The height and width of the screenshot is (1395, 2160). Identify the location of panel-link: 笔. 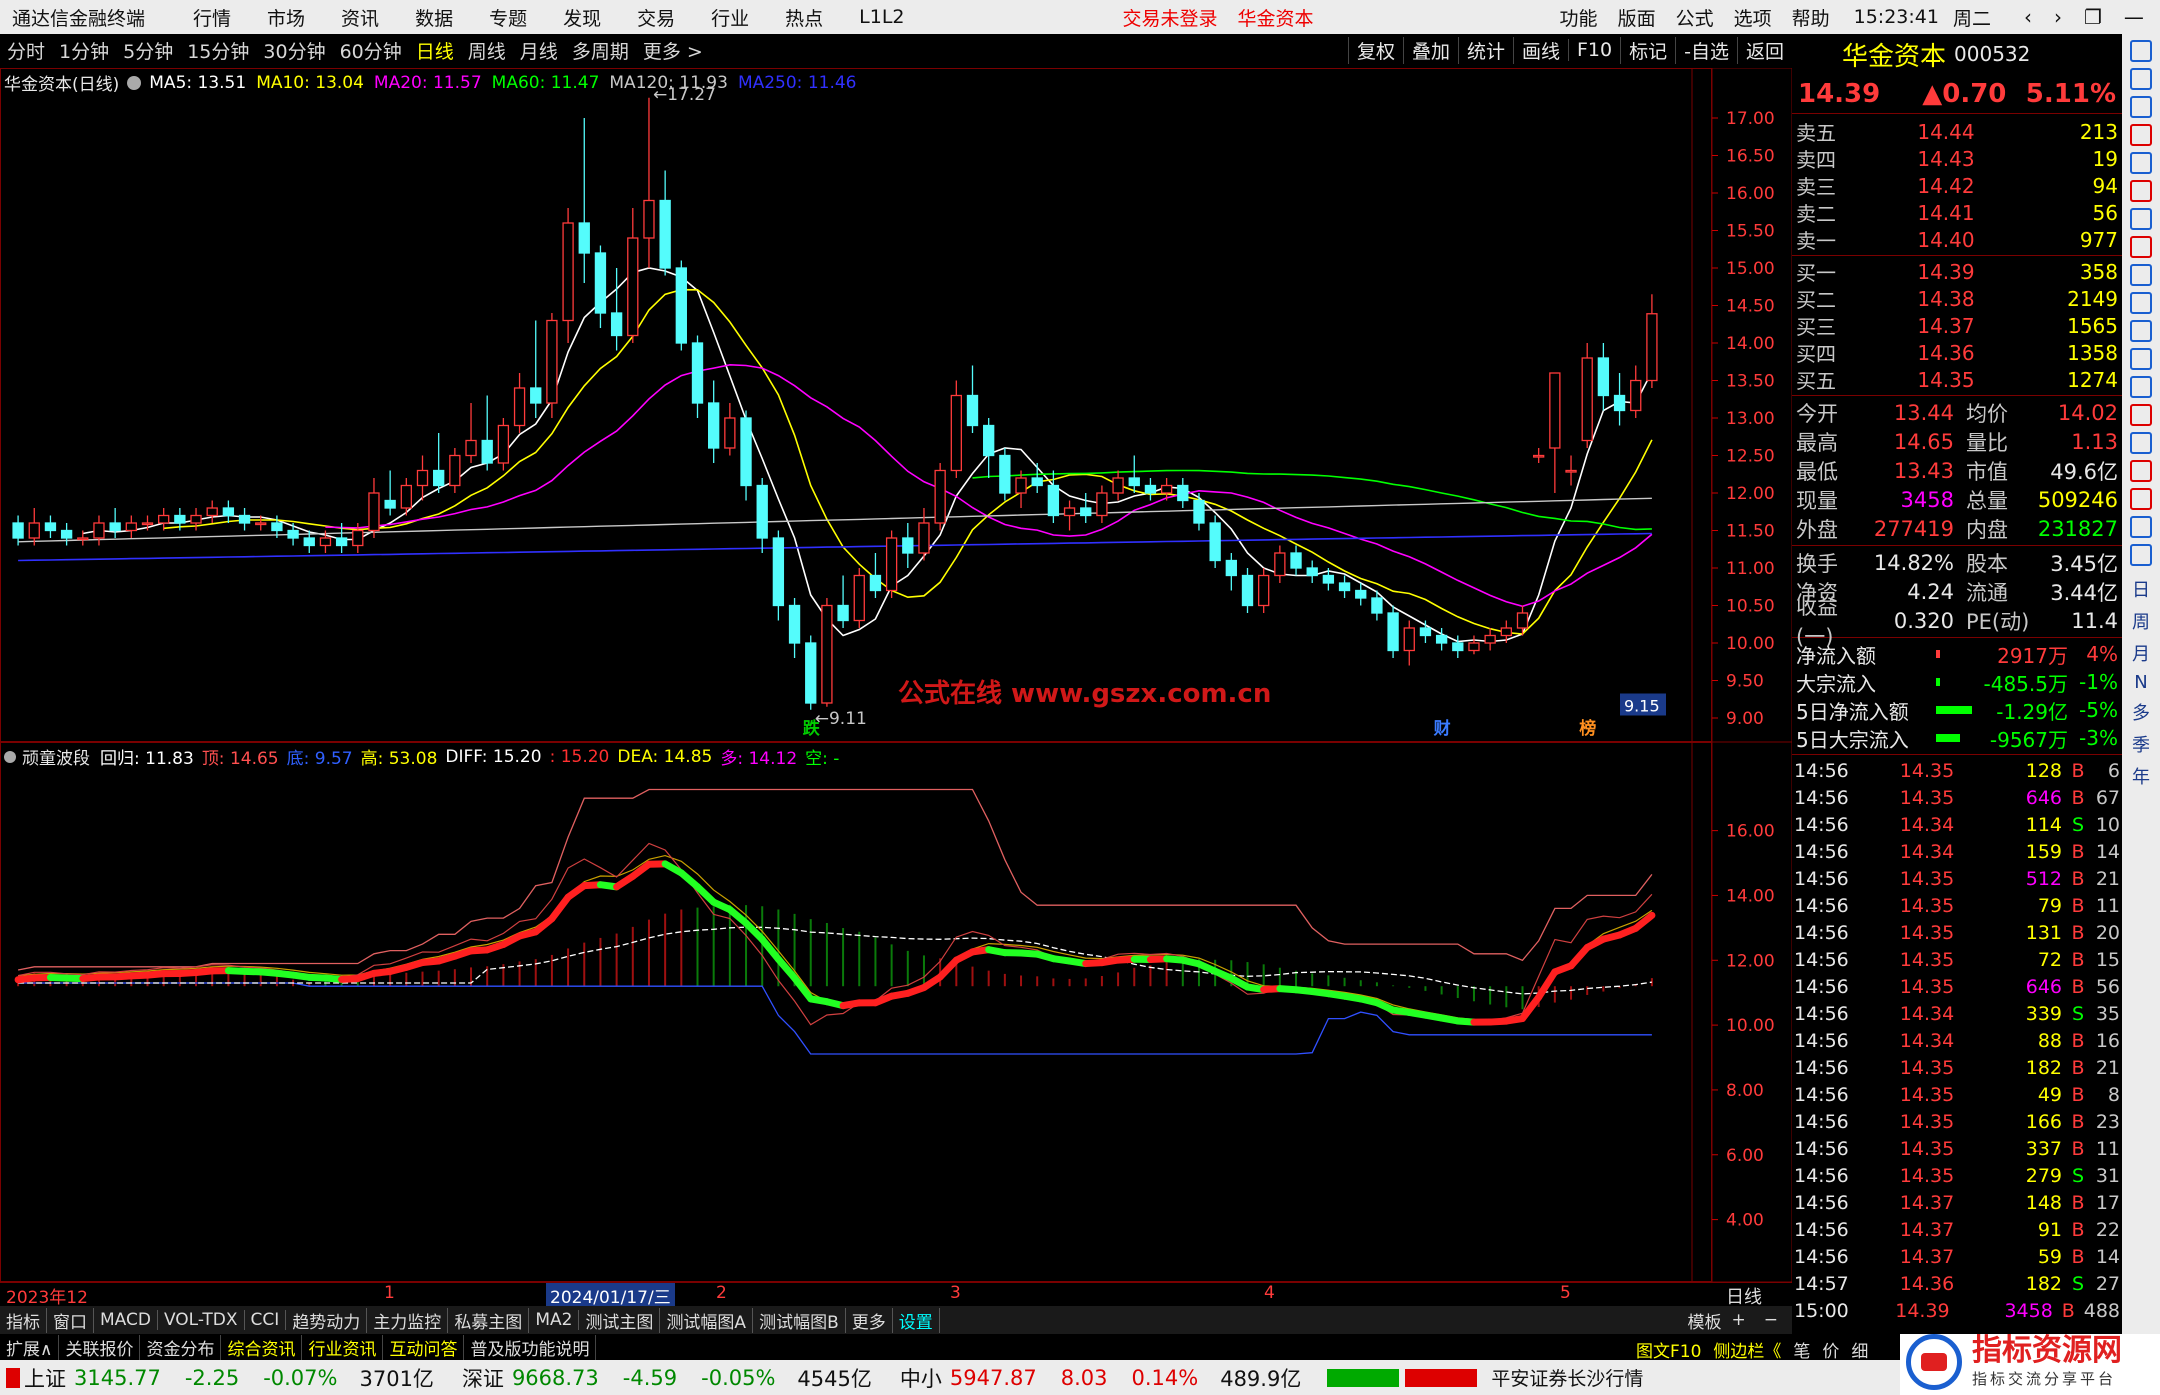
(1801, 1349).